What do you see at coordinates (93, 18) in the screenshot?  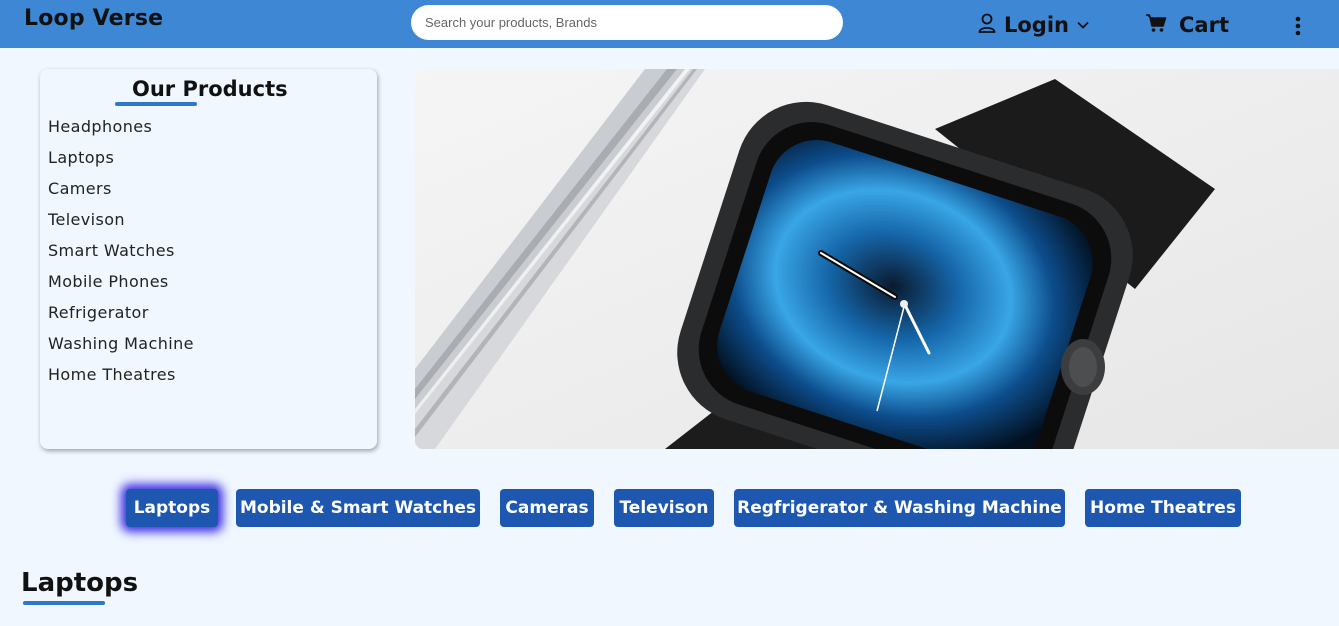 I see `brand-logo: Loop Verse` at bounding box center [93, 18].